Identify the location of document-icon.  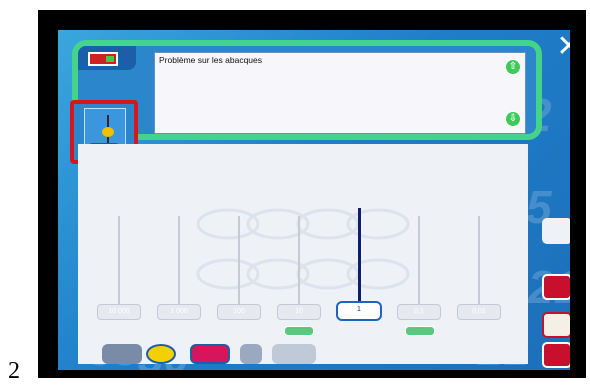
(251, 354).